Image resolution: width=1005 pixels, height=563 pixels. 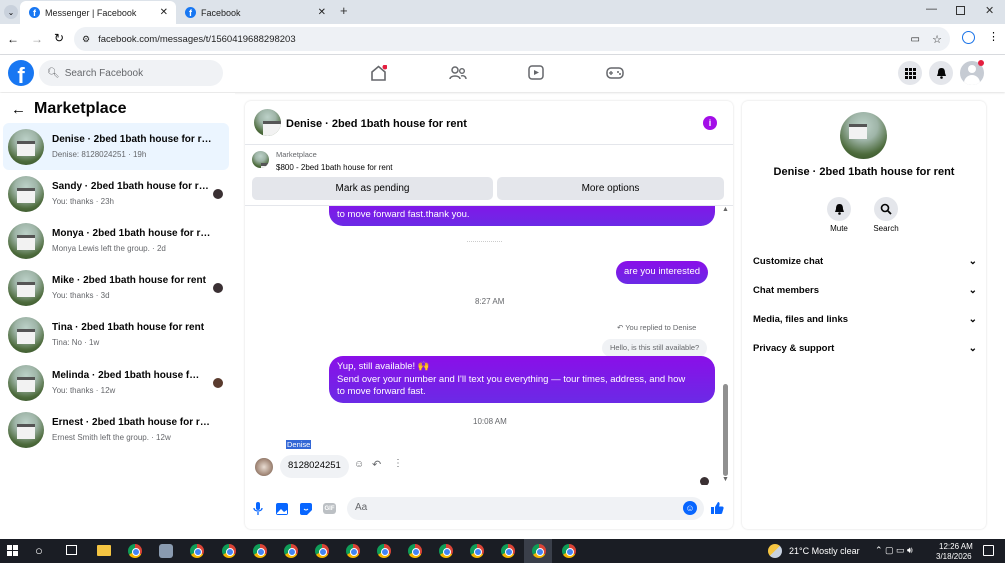 I want to click on video-icon, so click(x=536, y=72).